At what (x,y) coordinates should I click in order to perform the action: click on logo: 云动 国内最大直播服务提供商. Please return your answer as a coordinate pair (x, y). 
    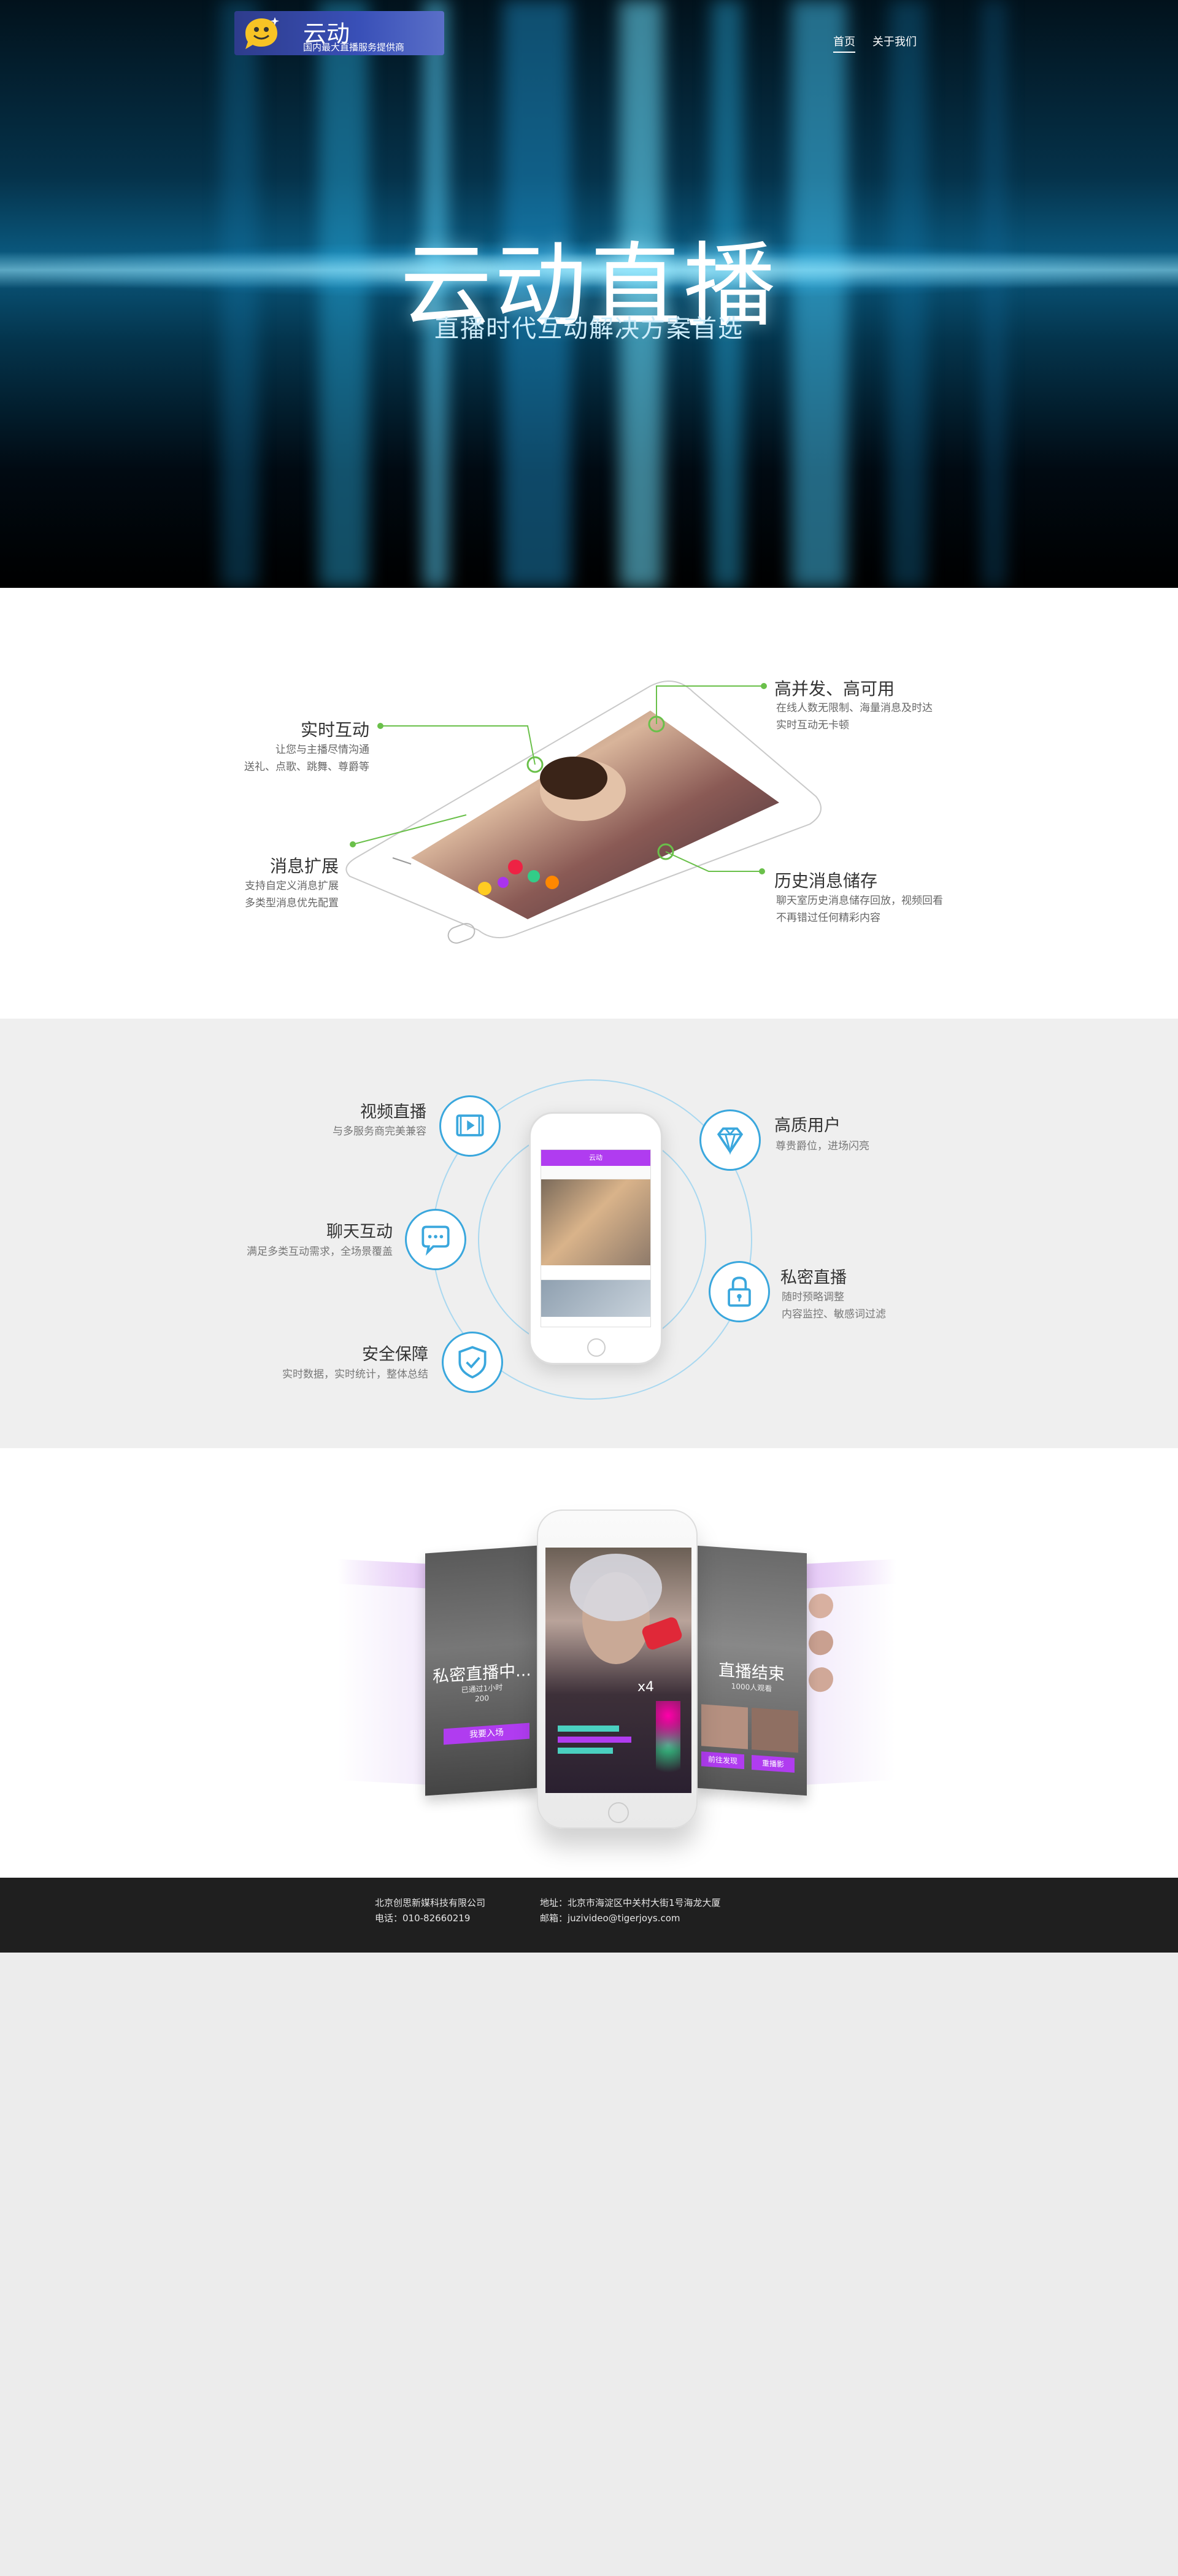
    Looking at the image, I should click on (339, 33).